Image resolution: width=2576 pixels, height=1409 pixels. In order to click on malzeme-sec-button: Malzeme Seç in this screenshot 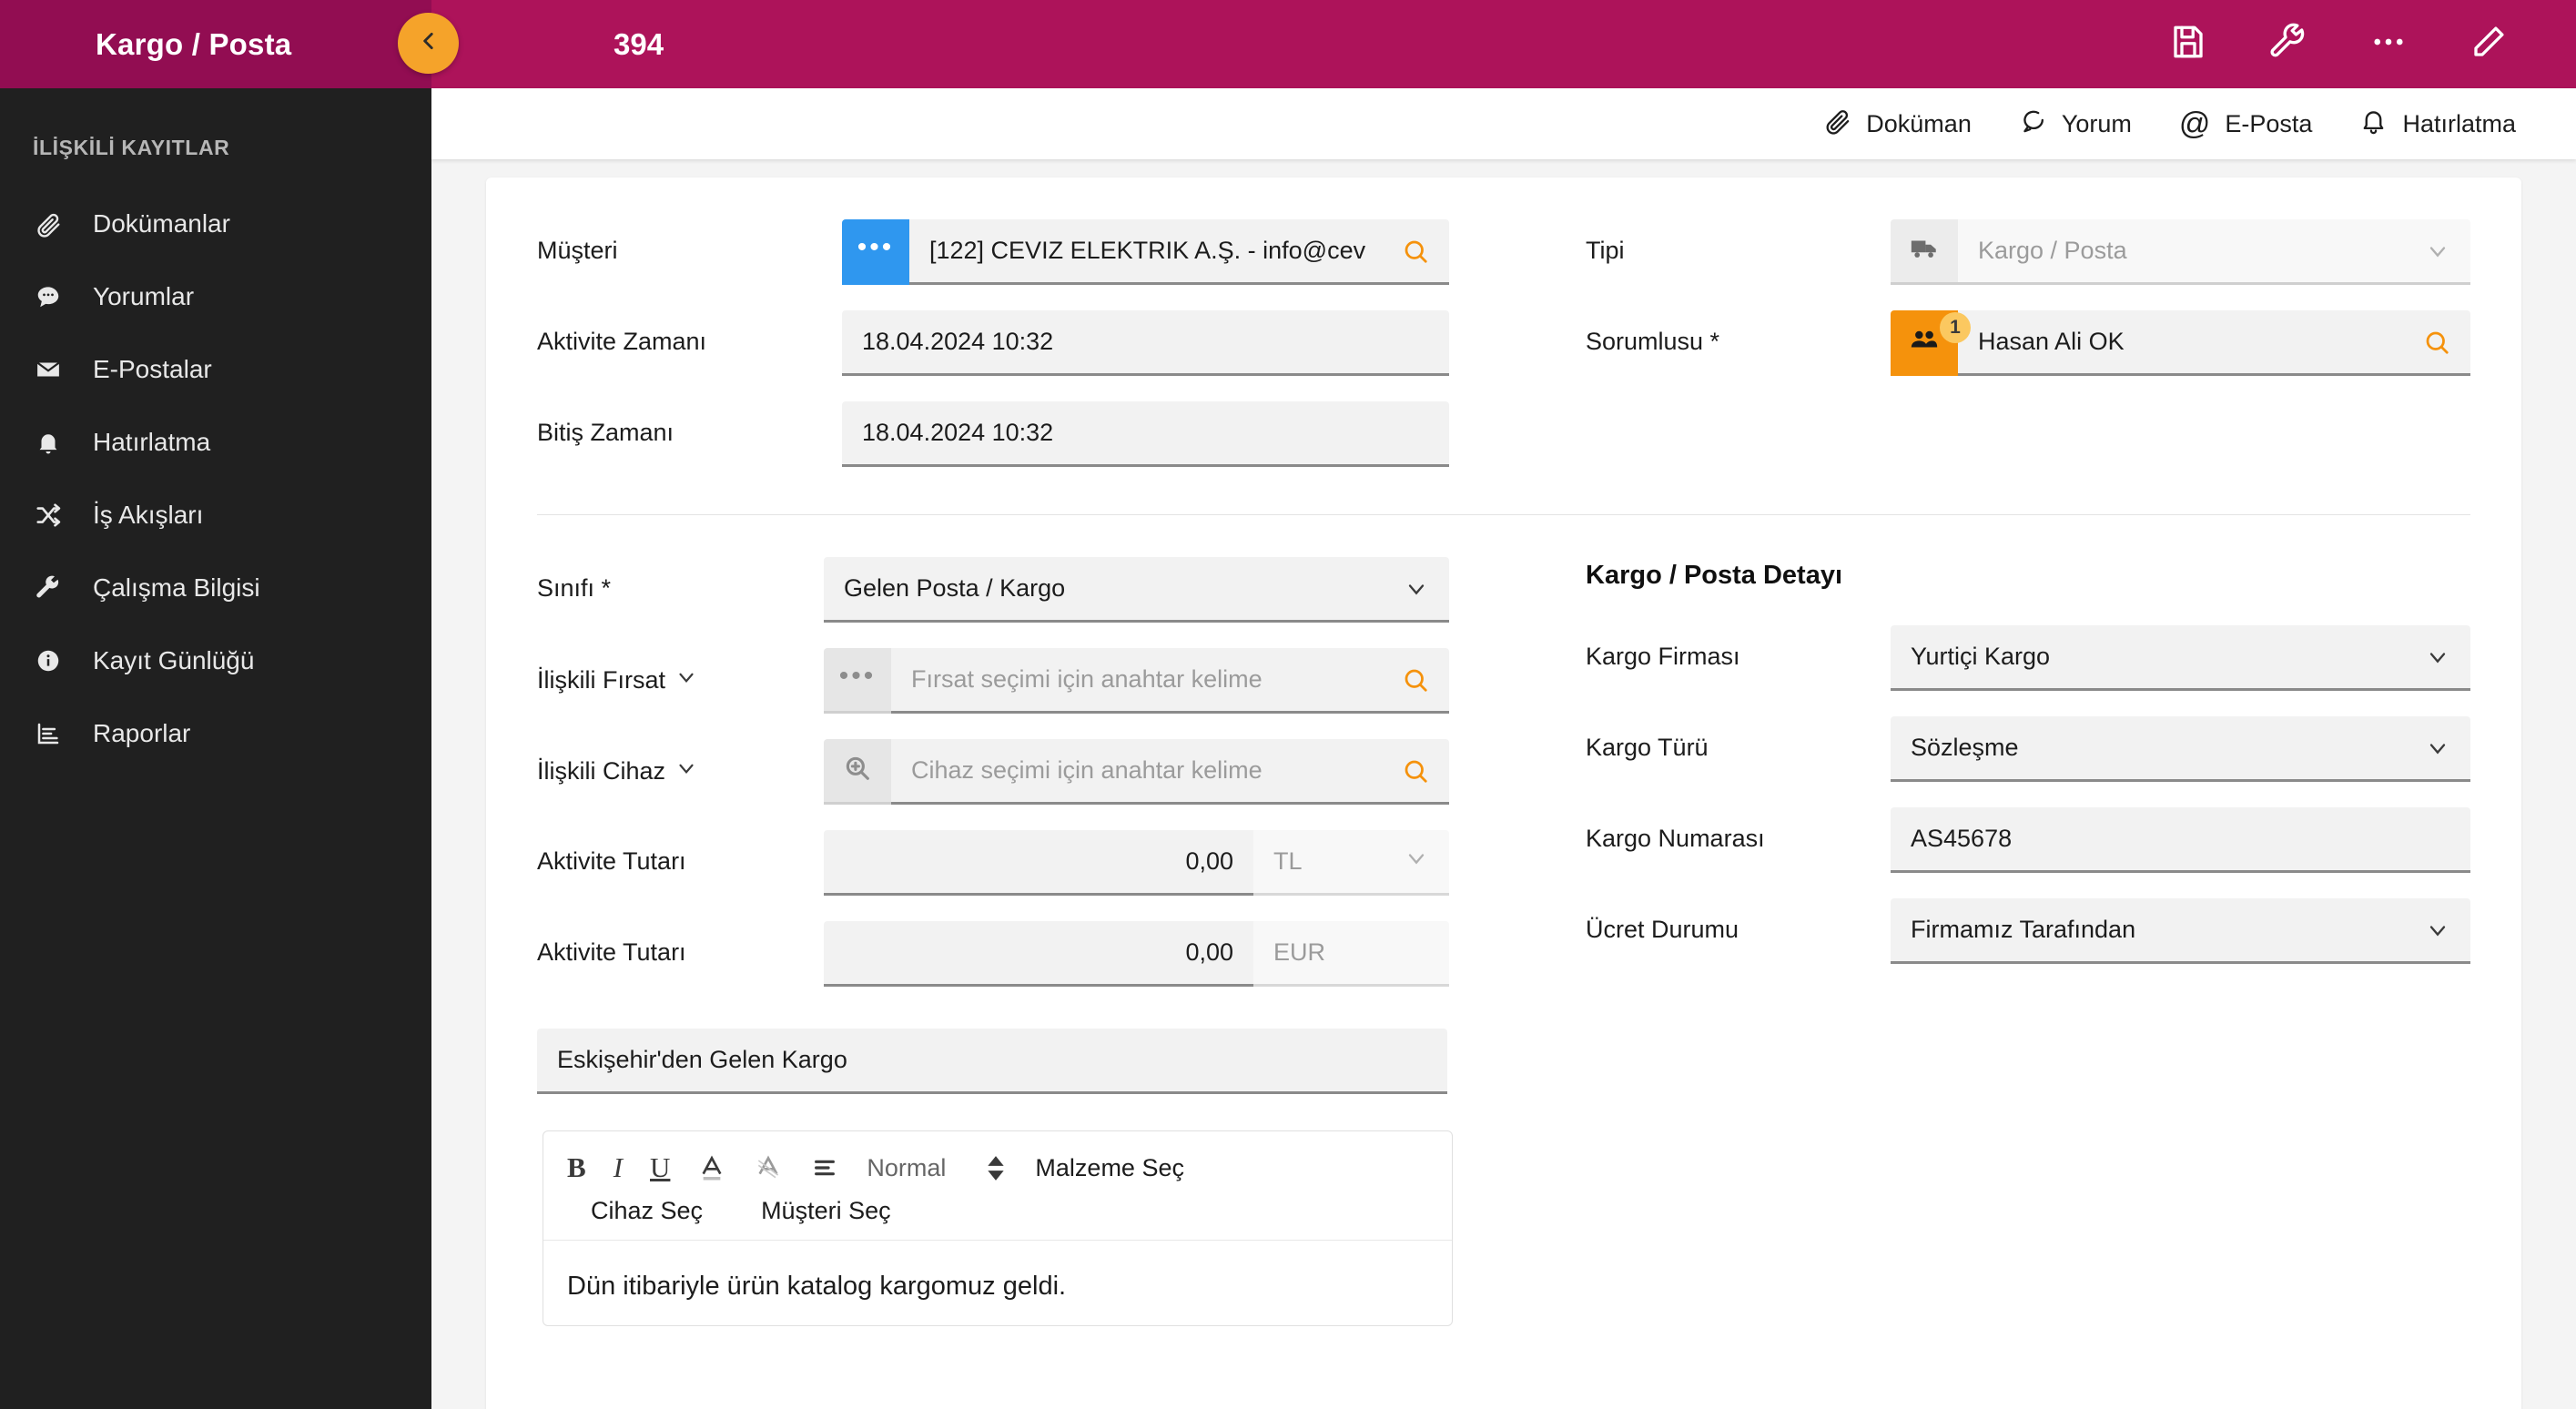, I will do `click(1109, 1168)`.